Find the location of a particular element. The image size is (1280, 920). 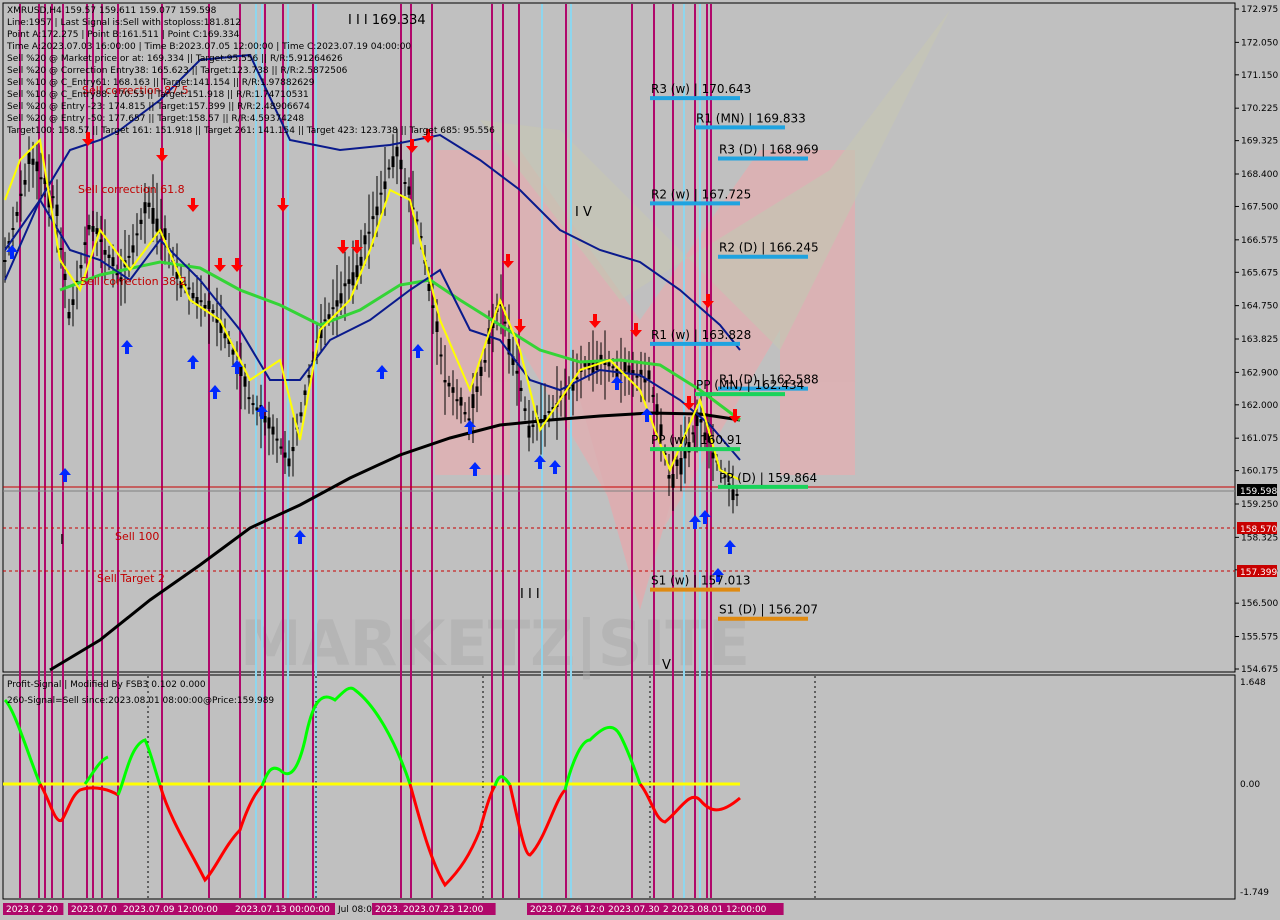

pivot-label: PP (w) | 160.91 is located at coordinates (696, 440).